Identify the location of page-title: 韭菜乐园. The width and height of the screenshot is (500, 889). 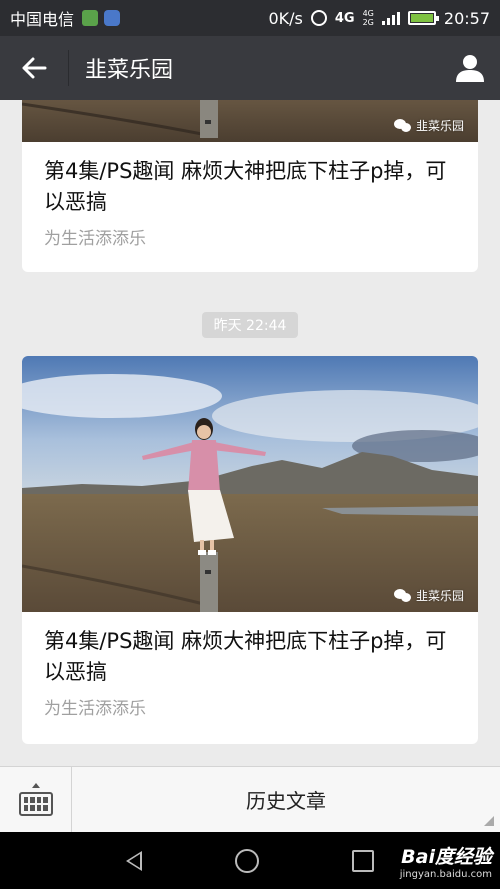
(129, 70).